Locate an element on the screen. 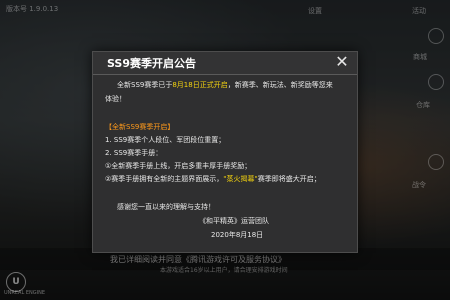 This screenshot has height=300, width=450. agreement-text: 我已详细阅读并同意《腾讯游戏许可及服务协议》 is located at coordinates (198, 259).